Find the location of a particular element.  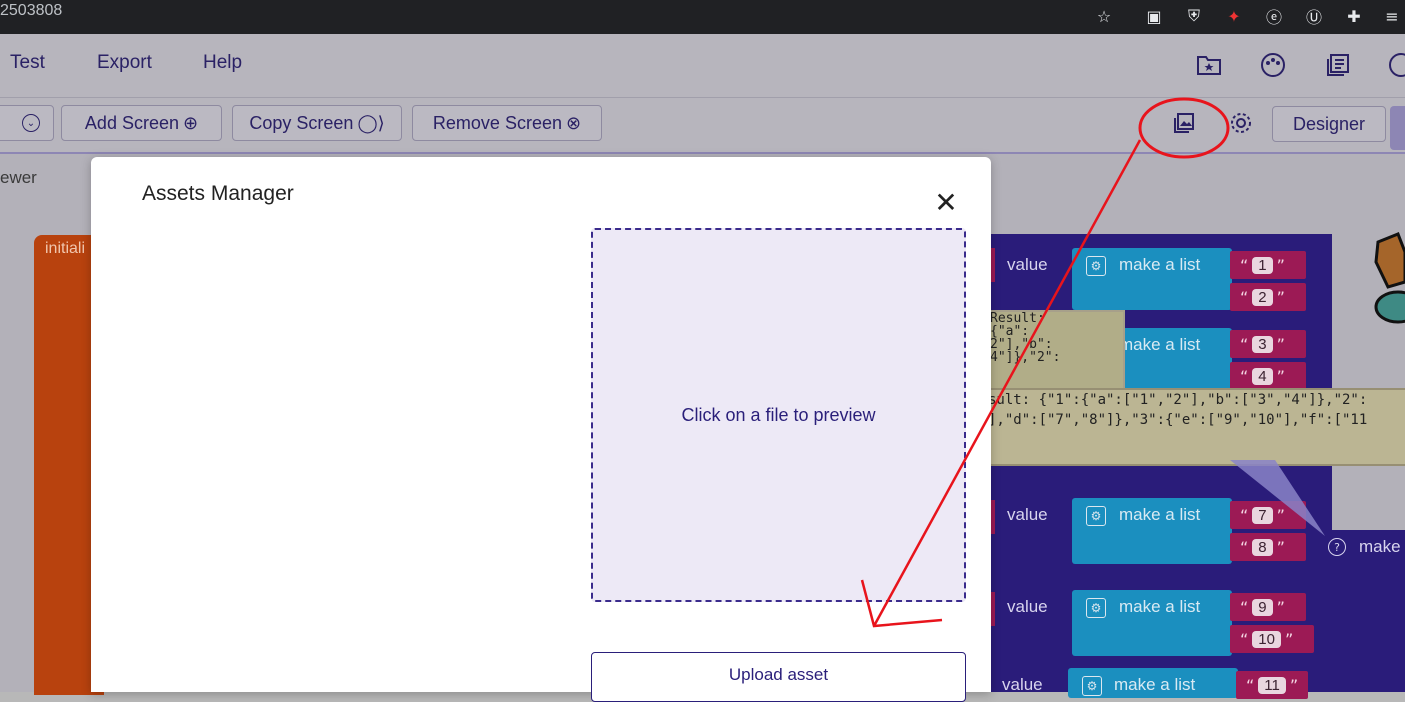

string-block: “10” is located at coordinates (1272, 639).